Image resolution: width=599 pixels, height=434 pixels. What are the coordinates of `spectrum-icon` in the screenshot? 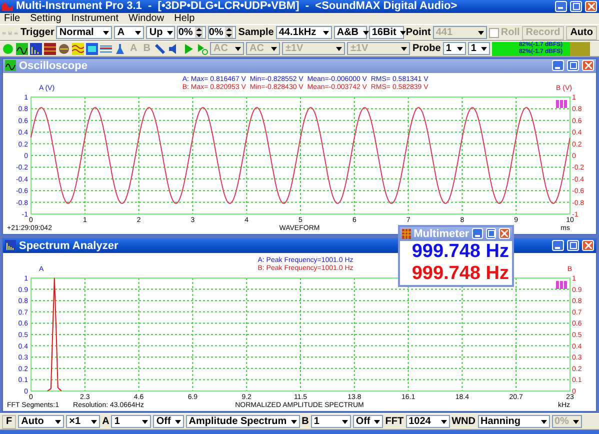 It's located at (36, 48).